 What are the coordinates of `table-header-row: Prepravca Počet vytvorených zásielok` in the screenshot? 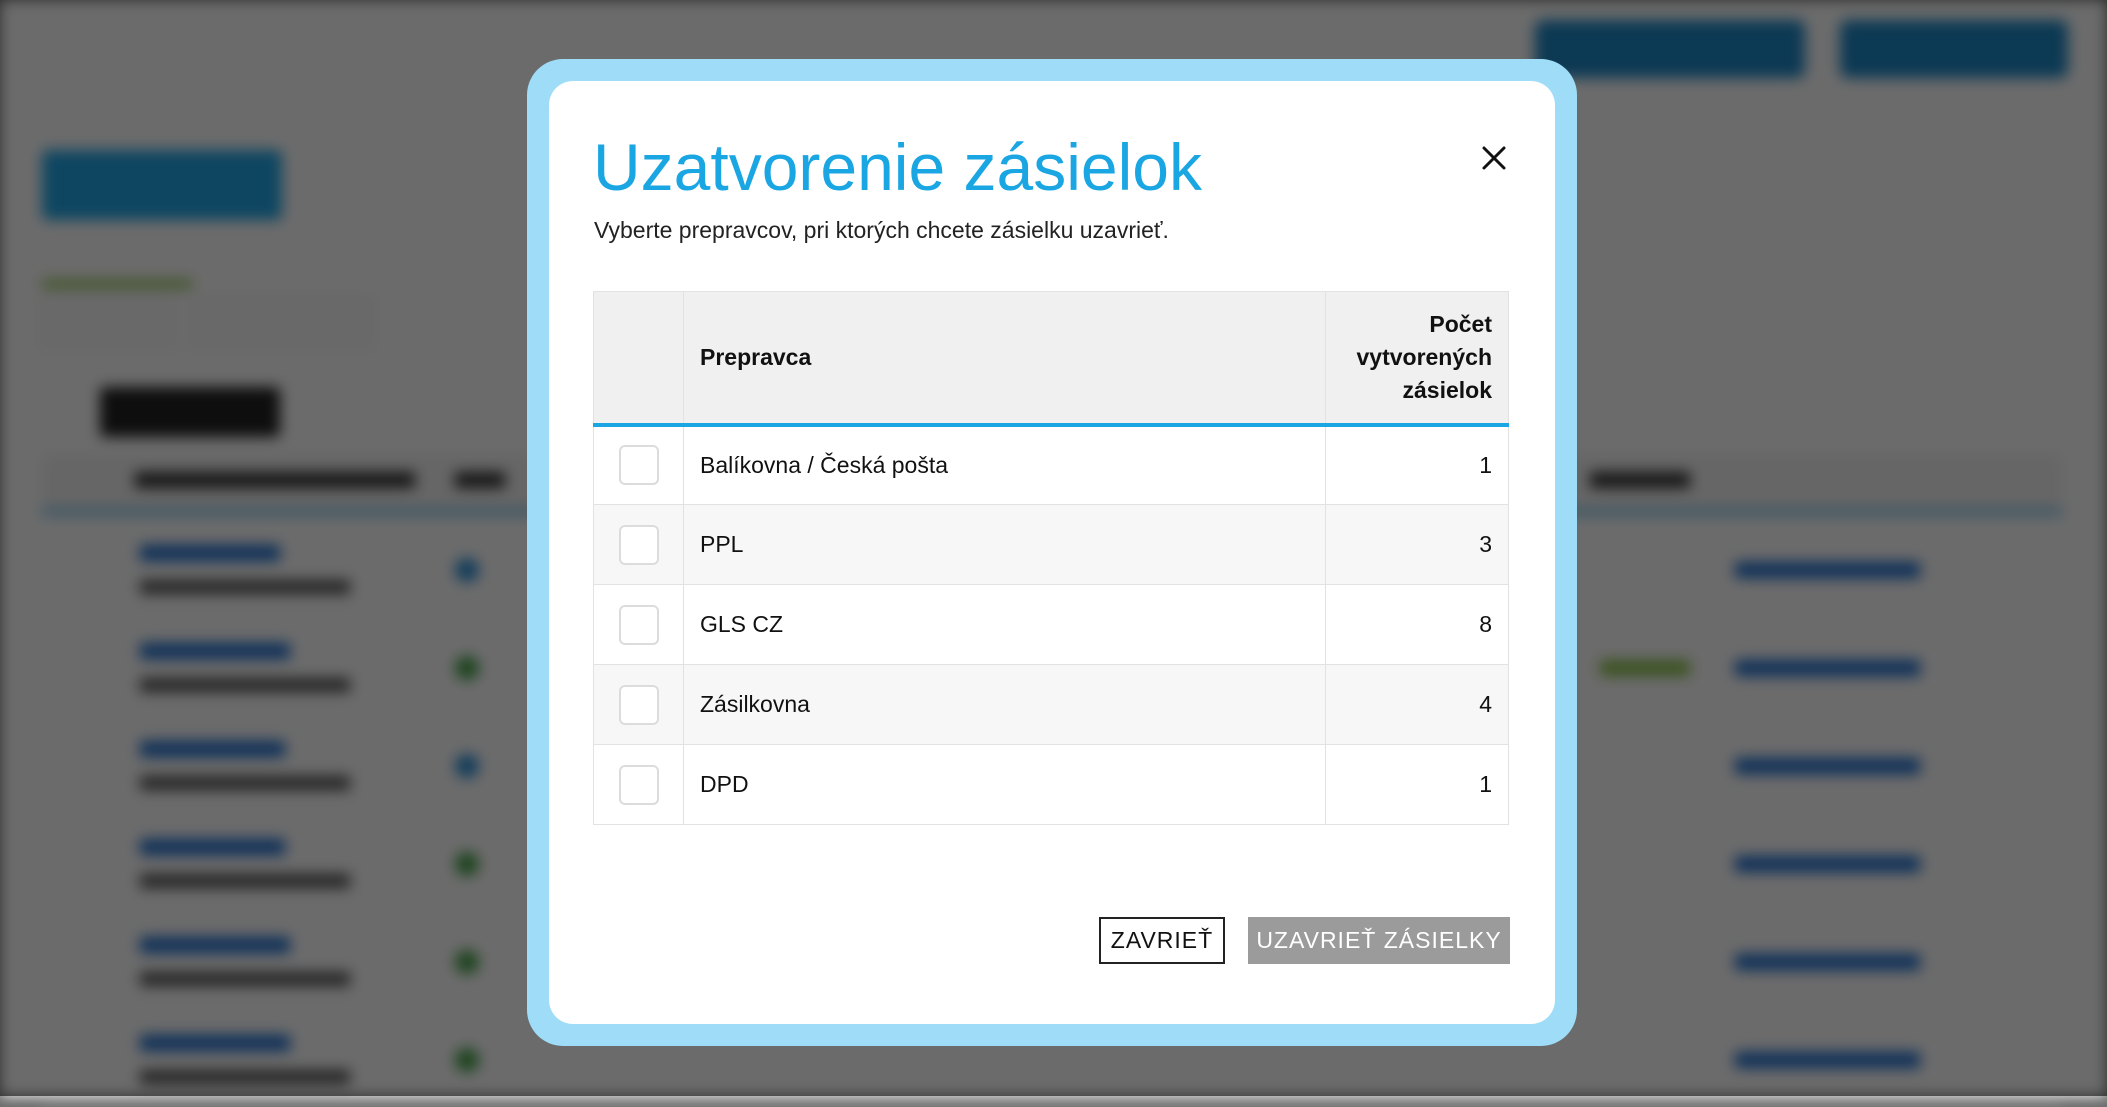 It's located at (1051, 359).